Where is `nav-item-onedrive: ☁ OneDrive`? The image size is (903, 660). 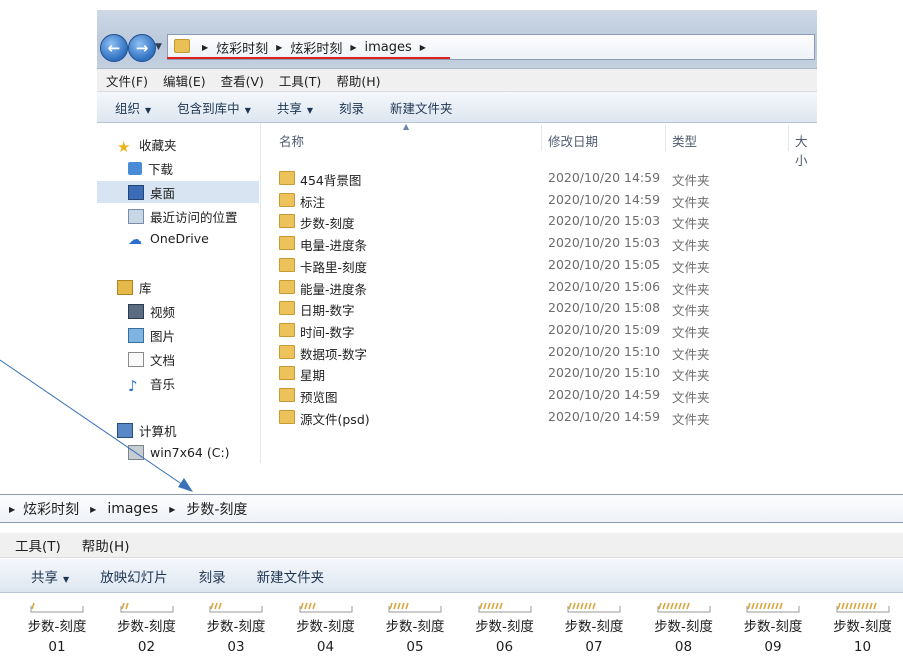
nav-item-onedrive: ☁ OneDrive is located at coordinates (168, 238).